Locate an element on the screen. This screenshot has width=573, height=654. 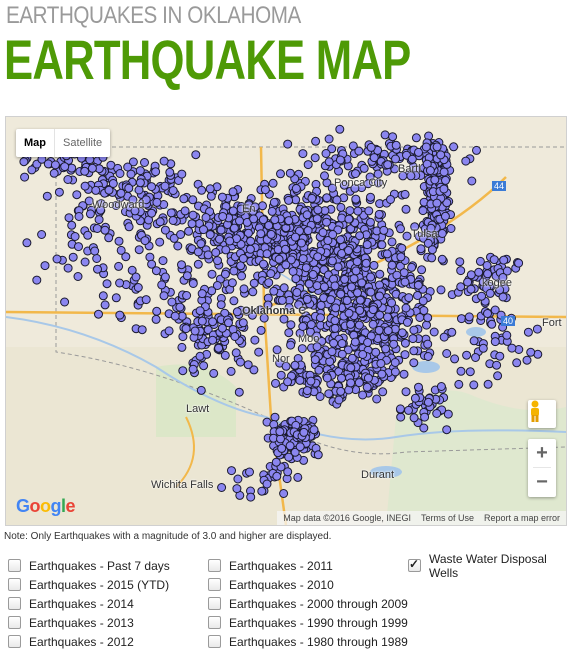
terms-of-use-link: Terms of Use is located at coordinates (447, 518).